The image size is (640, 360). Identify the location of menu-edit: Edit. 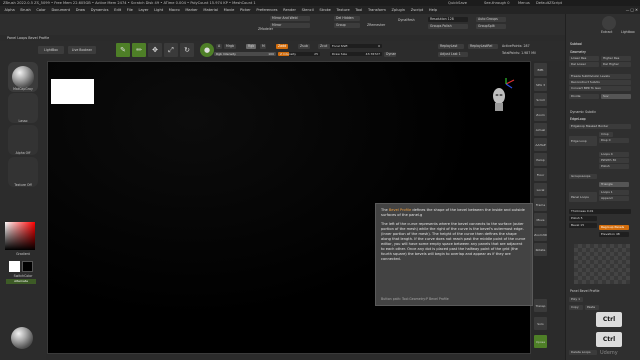
(117, 10).